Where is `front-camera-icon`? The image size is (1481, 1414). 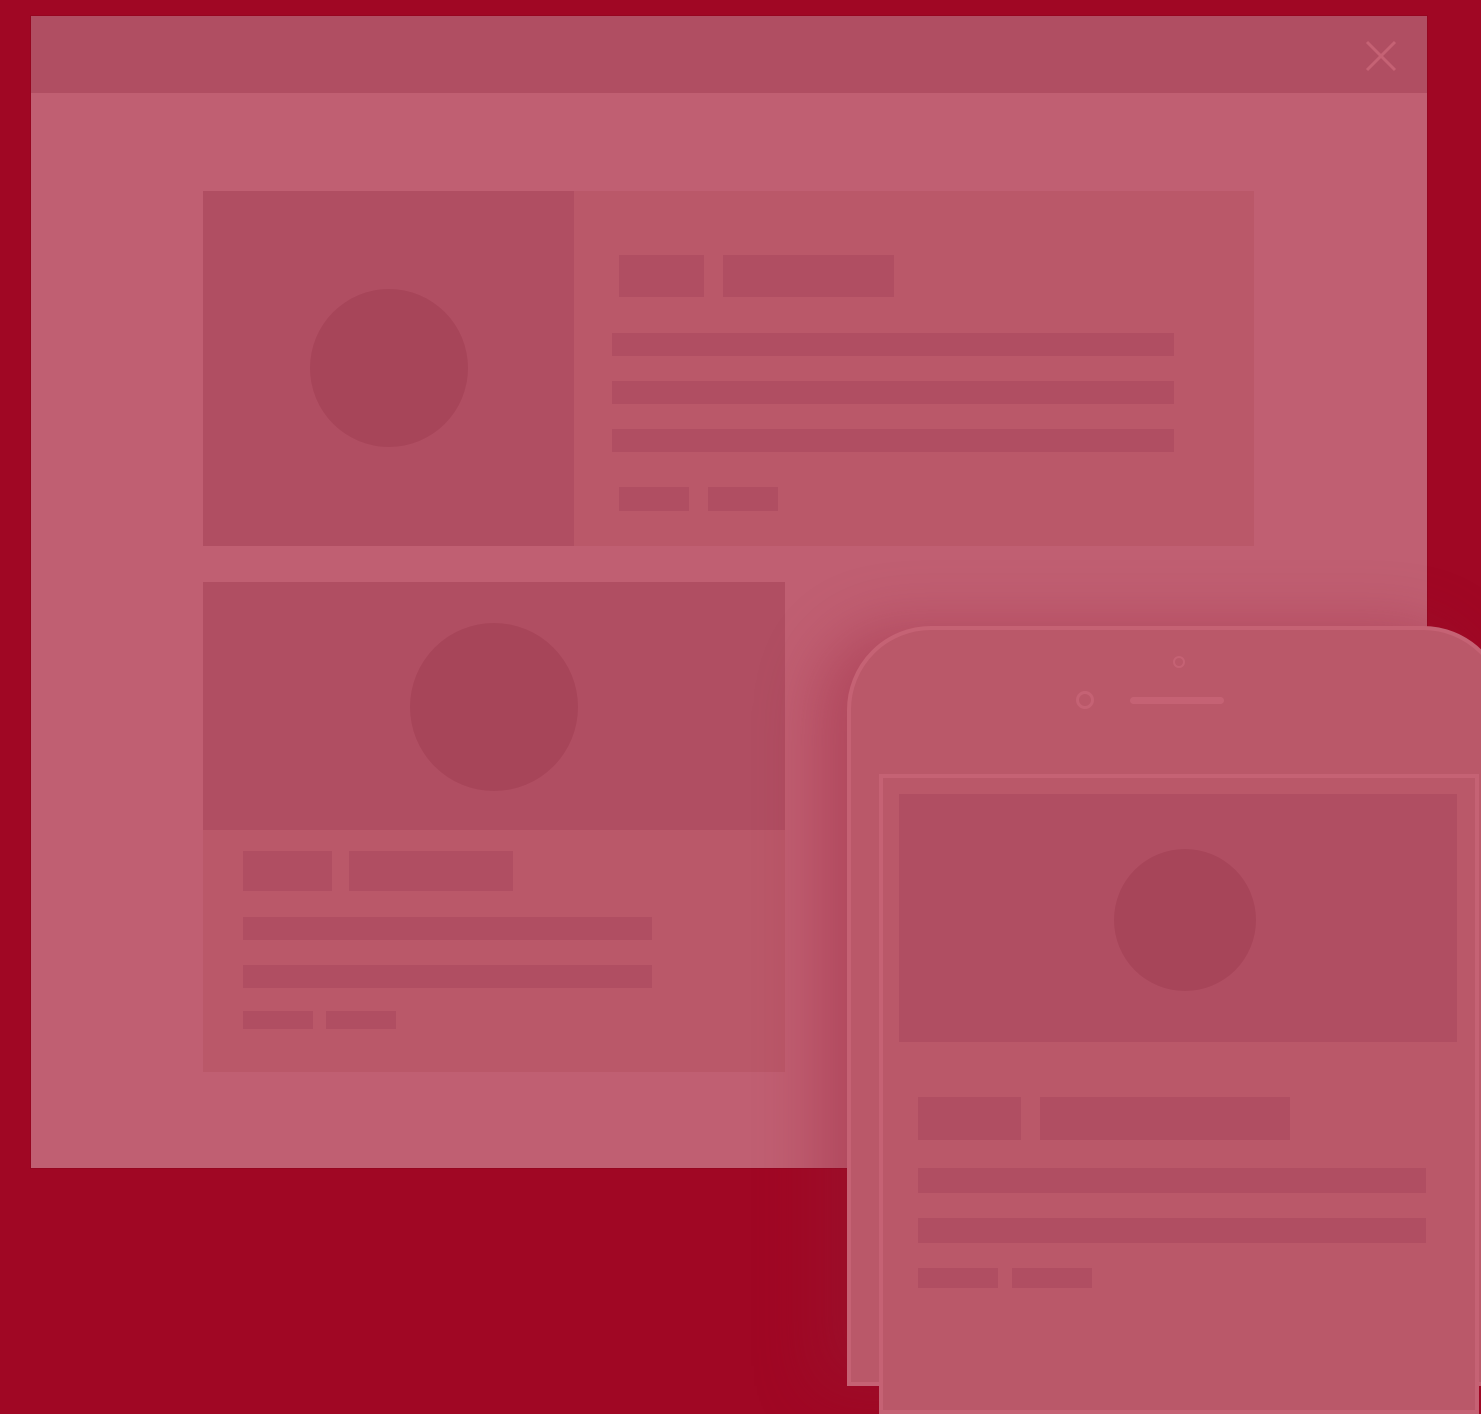 front-camera-icon is located at coordinates (1085, 700).